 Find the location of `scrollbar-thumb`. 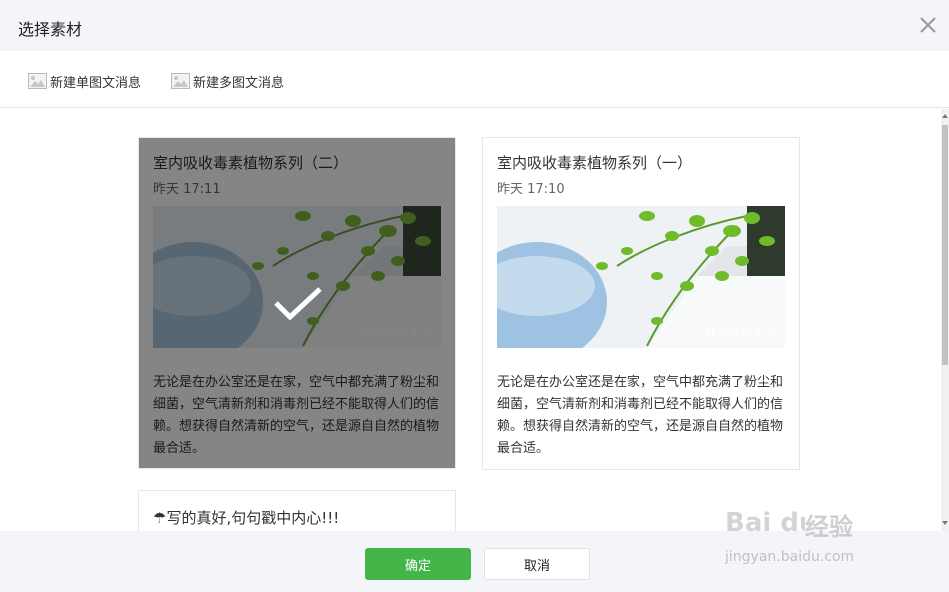

scrollbar-thumb is located at coordinates (945, 245).